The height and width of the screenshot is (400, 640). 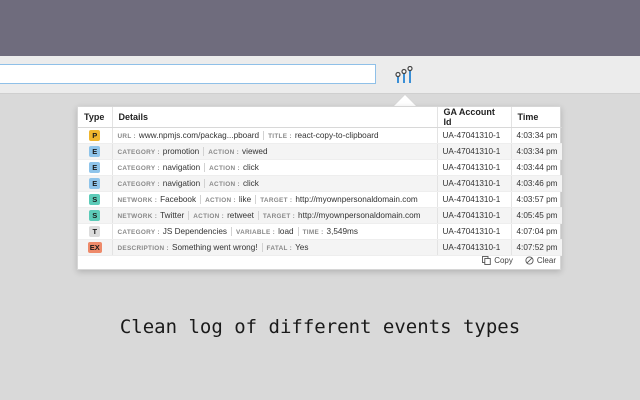 I want to click on detail-value: JS Dependencies, so click(x=194, y=231).